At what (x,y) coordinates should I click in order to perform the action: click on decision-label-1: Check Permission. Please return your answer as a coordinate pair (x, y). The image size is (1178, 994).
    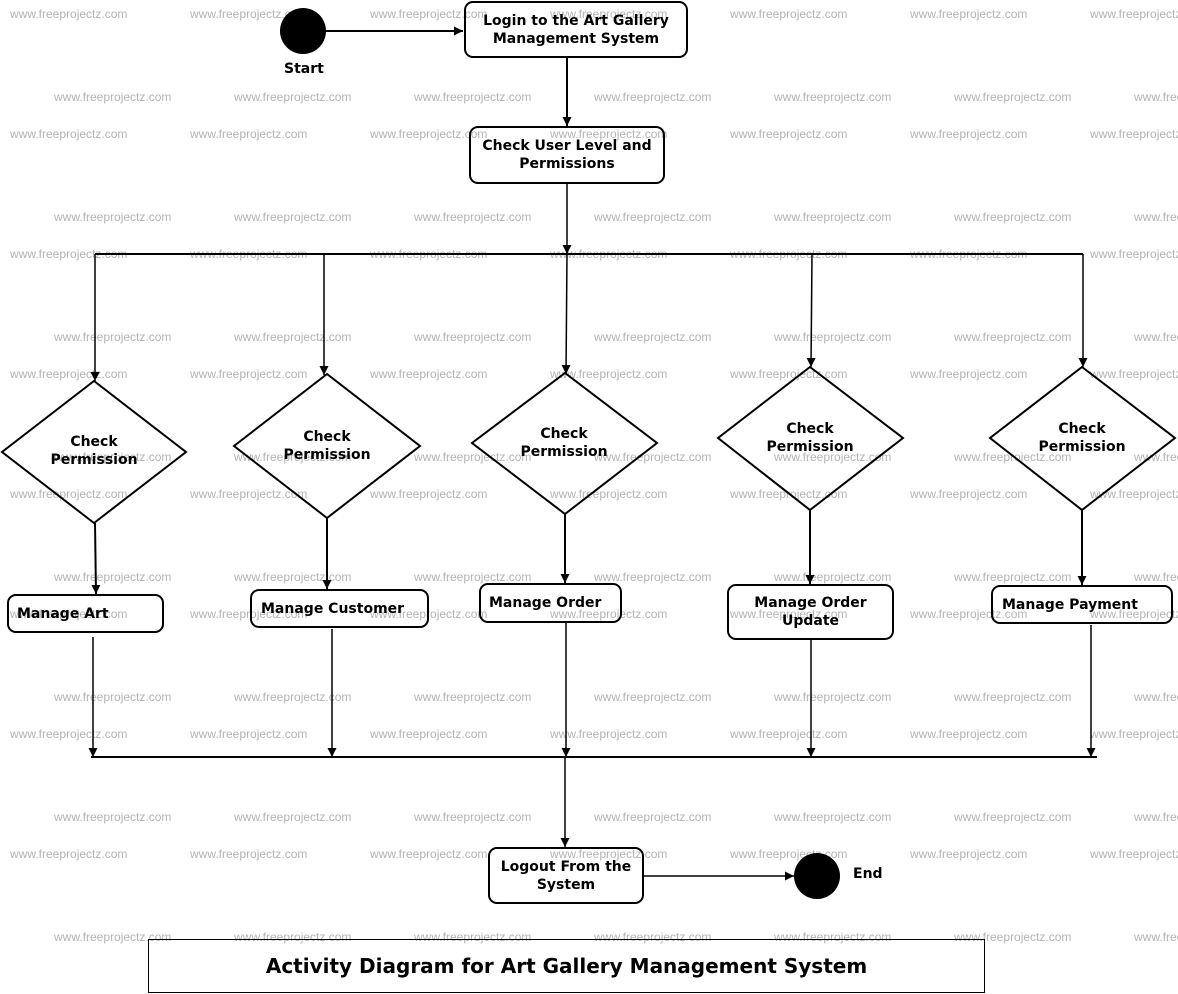
    Looking at the image, I should click on (94, 451).